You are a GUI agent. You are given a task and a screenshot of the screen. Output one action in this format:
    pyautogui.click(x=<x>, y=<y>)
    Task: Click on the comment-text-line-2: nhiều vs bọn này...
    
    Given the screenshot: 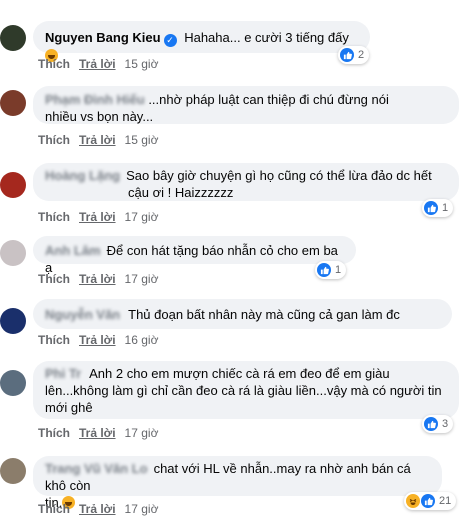 What is the action you would take?
    pyautogui.click(x=99, y=116)
    